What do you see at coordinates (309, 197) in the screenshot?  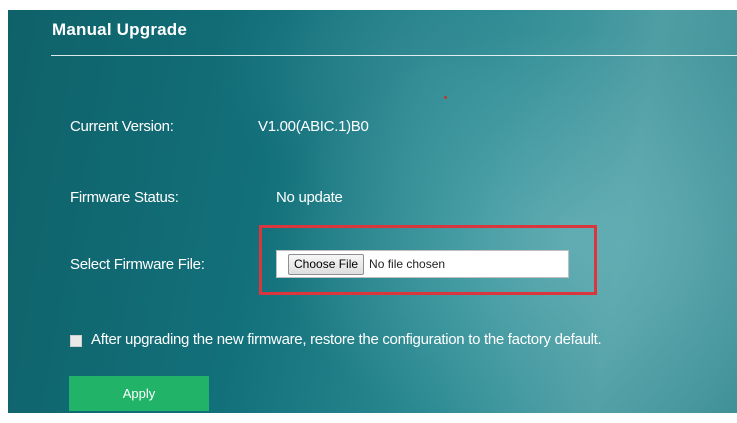 I see `firmware-status-value: No update` at bounding box center [309, 197].